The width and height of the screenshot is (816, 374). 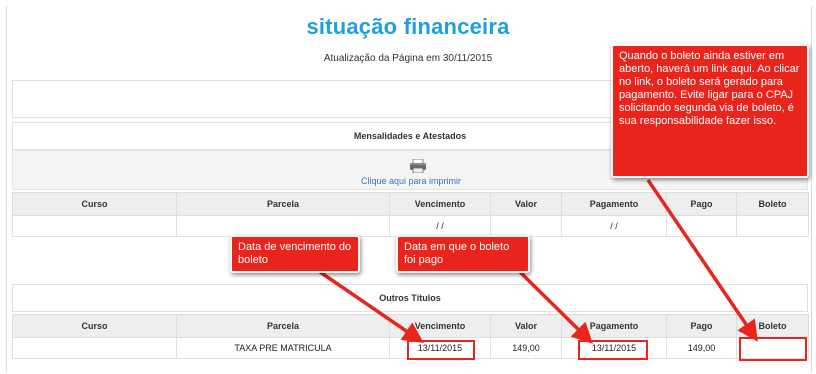 I want to click on arrow-boleto, so click(x=702, y=260).